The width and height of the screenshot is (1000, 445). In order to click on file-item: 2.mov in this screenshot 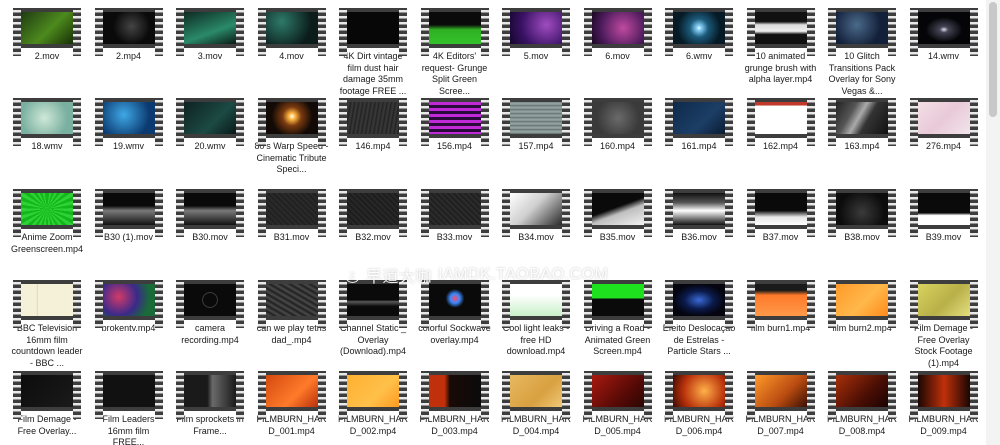, I will do `click(47, 35)`.